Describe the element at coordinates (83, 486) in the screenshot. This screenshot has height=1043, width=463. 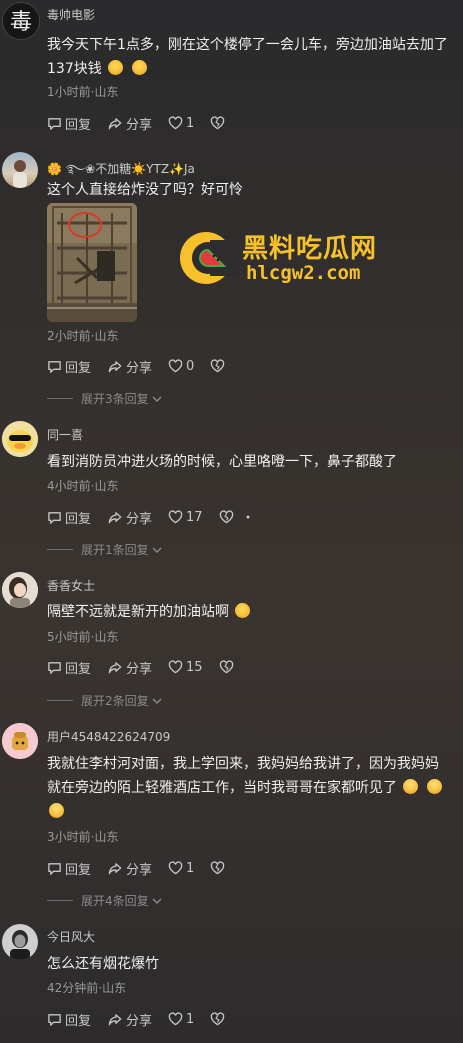
I see `timestamp-location: 4小时前·山东` at that location.